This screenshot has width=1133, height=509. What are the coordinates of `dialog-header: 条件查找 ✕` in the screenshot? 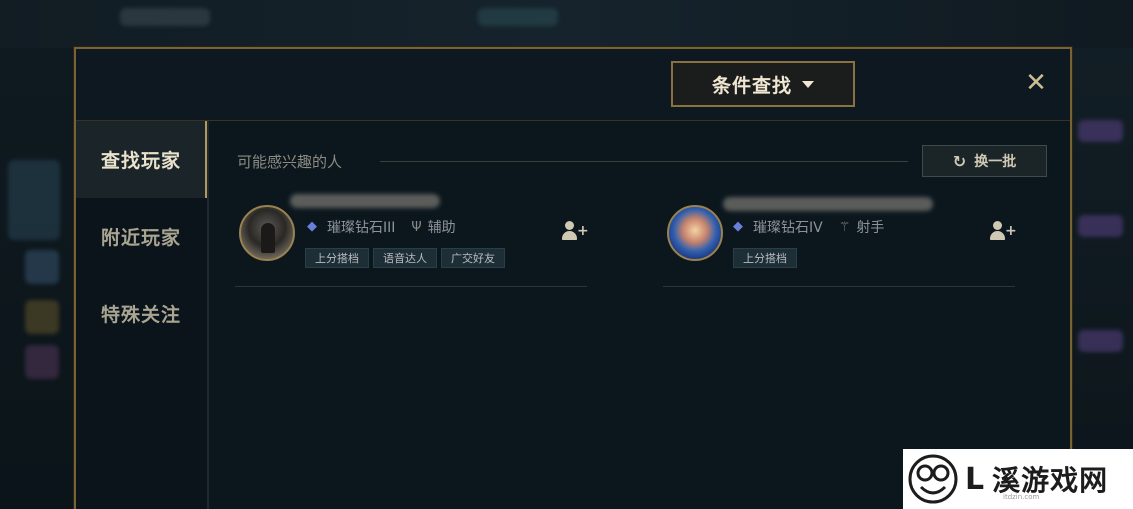 It's located at (573, 85).